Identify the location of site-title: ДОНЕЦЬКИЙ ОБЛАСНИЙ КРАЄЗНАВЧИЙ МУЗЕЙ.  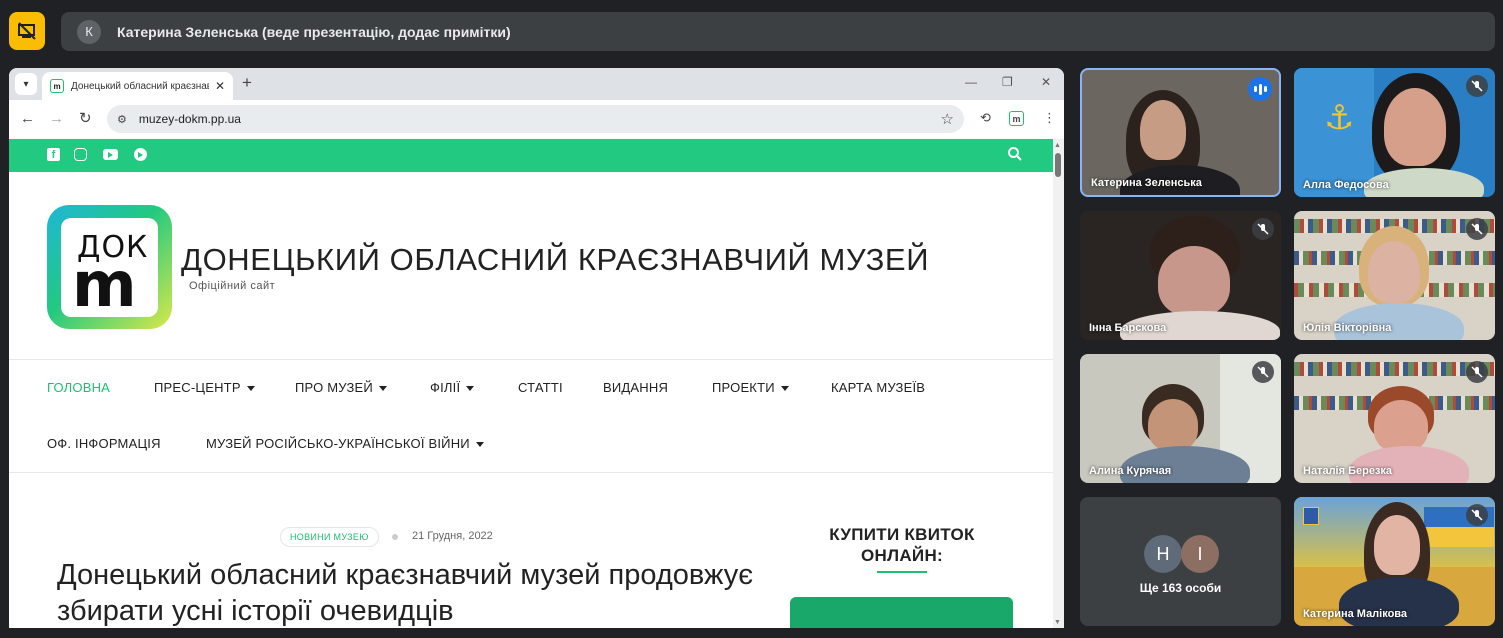
(555, 260).